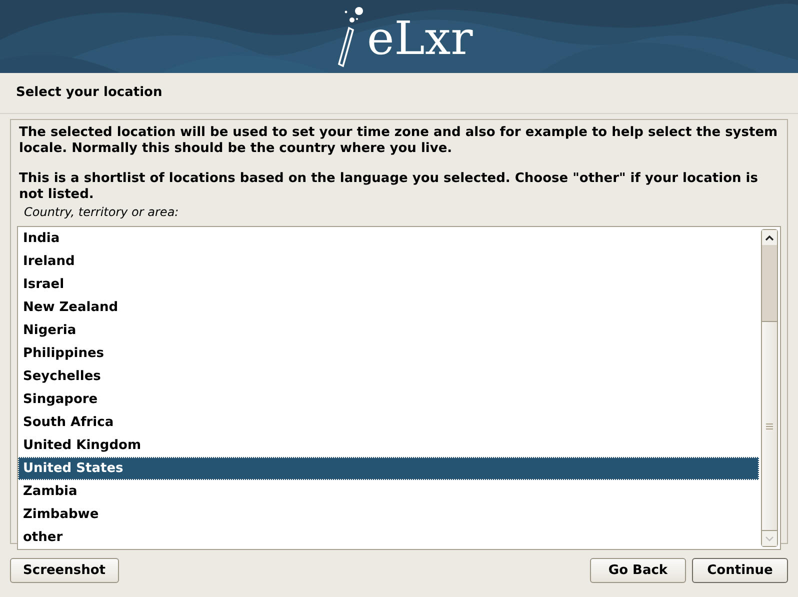  I want to click on list-item: United Kingdom, so click(388, 445).